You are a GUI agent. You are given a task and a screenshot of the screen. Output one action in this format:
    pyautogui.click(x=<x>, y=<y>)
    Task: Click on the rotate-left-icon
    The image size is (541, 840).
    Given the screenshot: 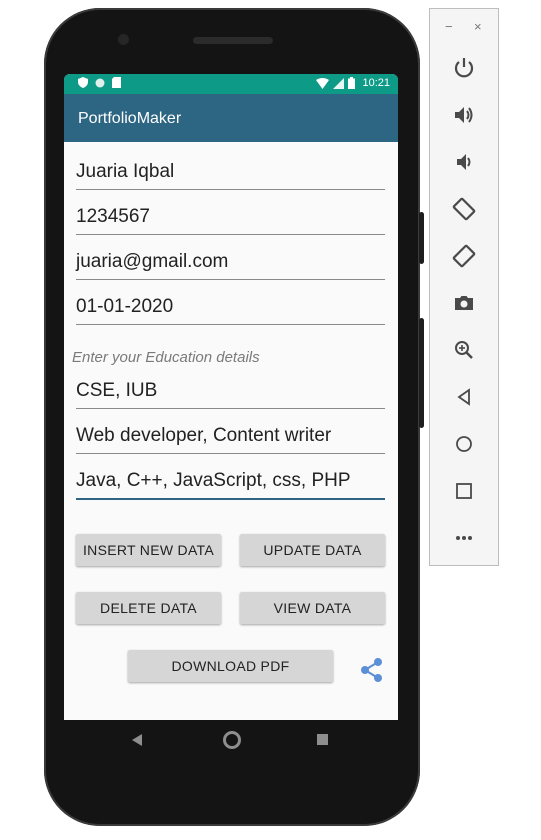 What is the action you would take?
    pyautogui.click(x=464, y=209)
    